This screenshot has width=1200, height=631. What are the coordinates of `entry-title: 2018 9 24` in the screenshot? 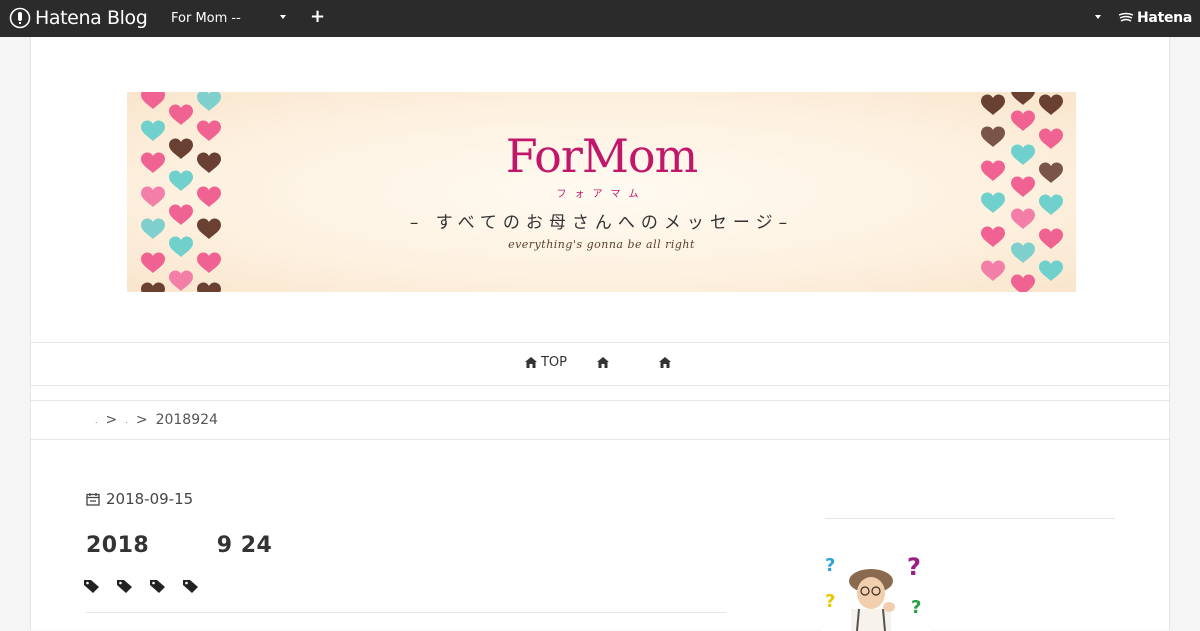 It's located at (179, 543).